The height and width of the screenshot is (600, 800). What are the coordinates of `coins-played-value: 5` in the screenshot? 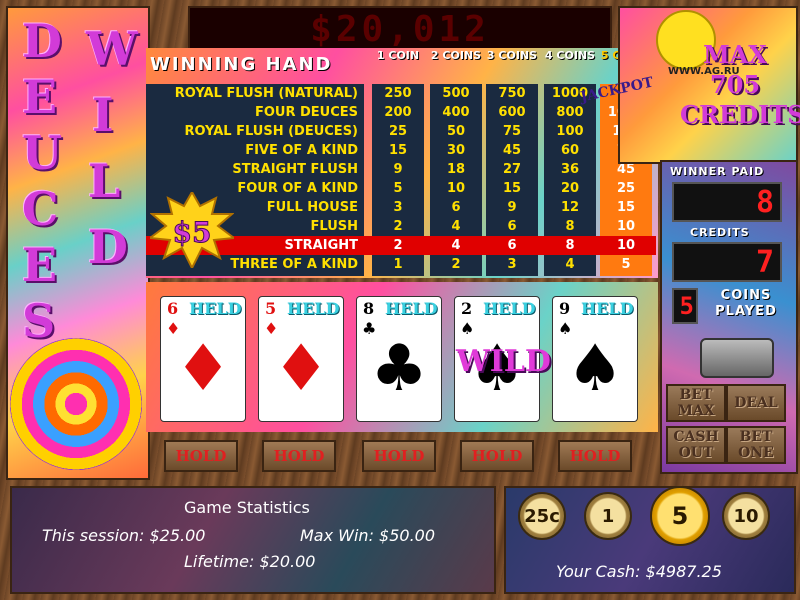 It's located at (686, 306).